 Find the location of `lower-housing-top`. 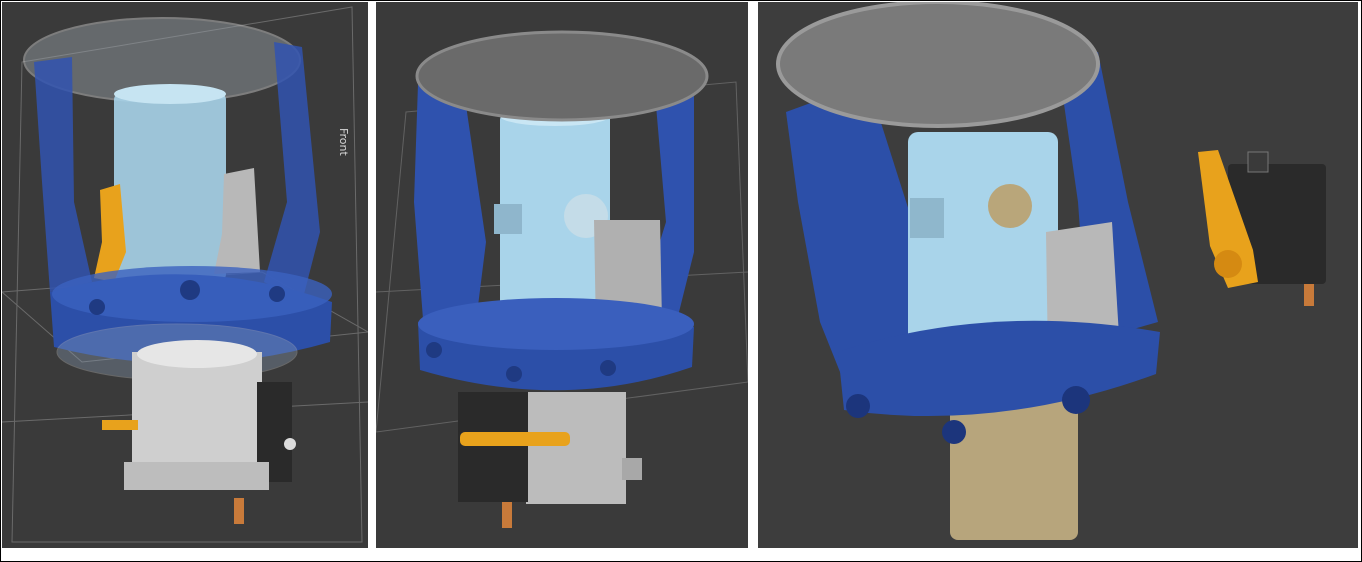

lower-housing-top is located at coordinates (197, 354).